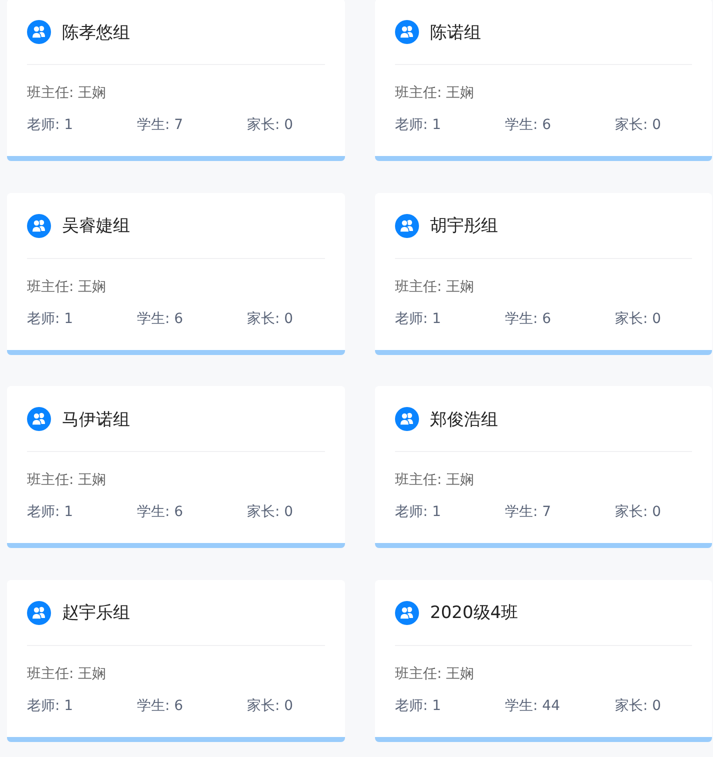  I want to click on group-card: 吴睿婕组 班主任: 王娴 老师: 1 学生: 6 家长: 0, so click(176, 273).